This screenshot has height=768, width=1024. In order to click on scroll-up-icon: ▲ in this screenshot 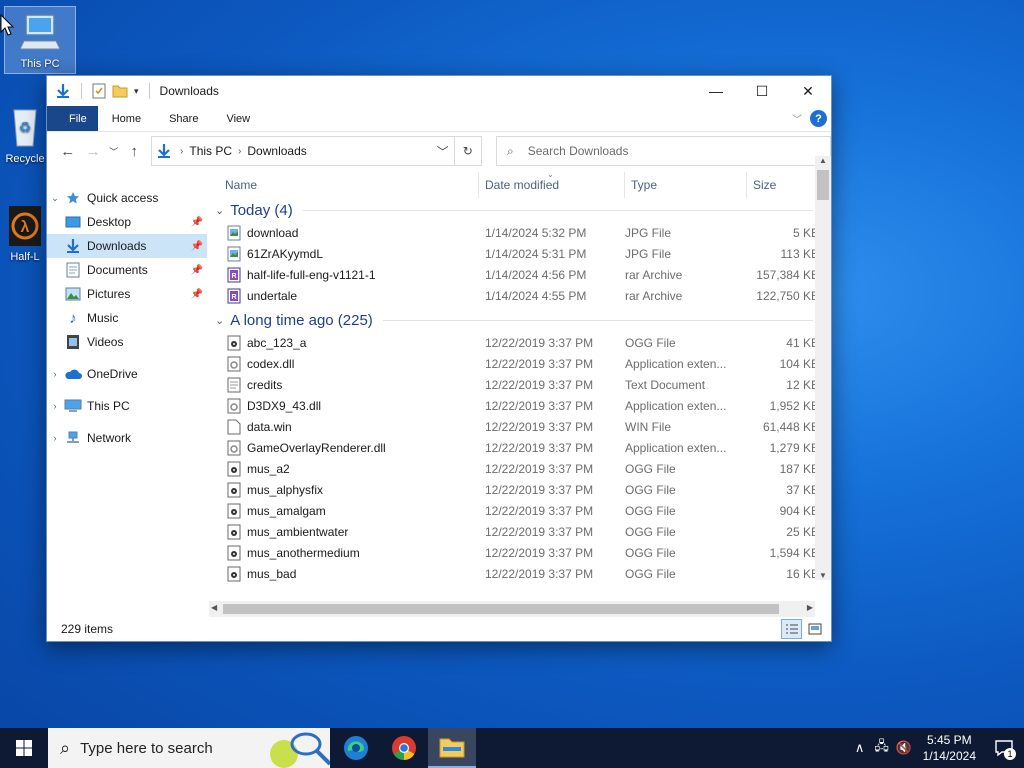, I will do `click(823, 160)`.